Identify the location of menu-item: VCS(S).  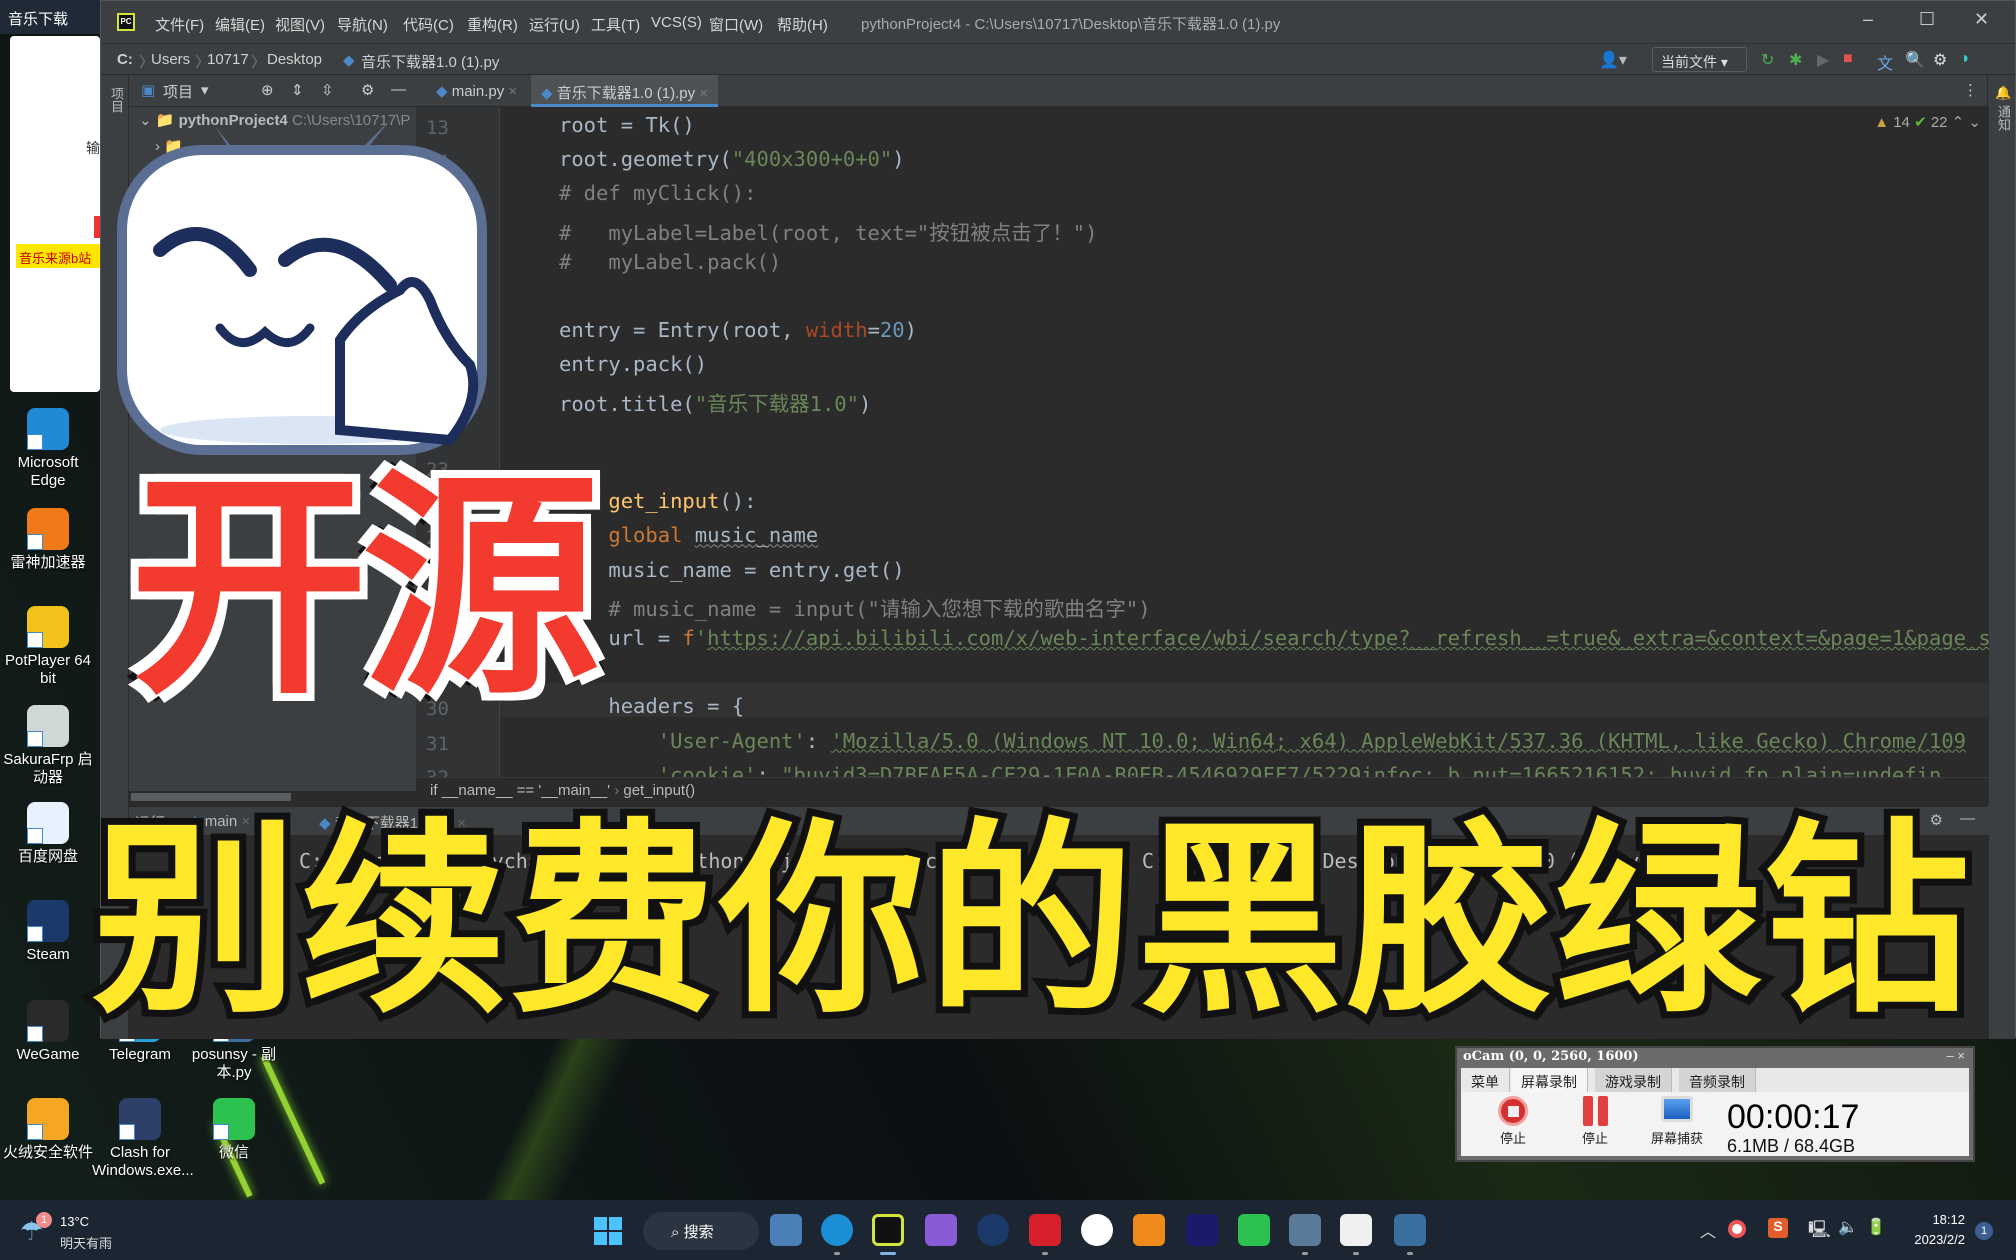
(676, 22).